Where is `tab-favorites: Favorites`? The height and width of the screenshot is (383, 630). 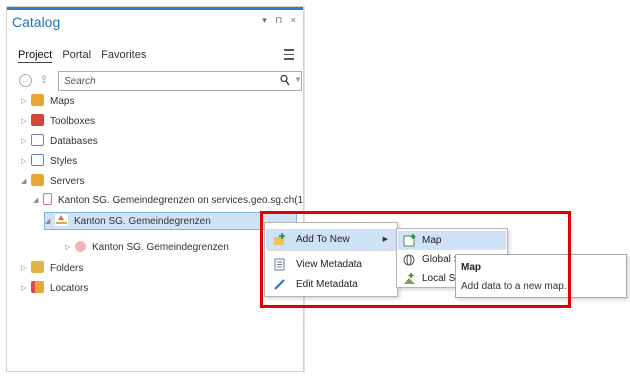
tab-favorites: Favorites is located at coordinates (123, 55).